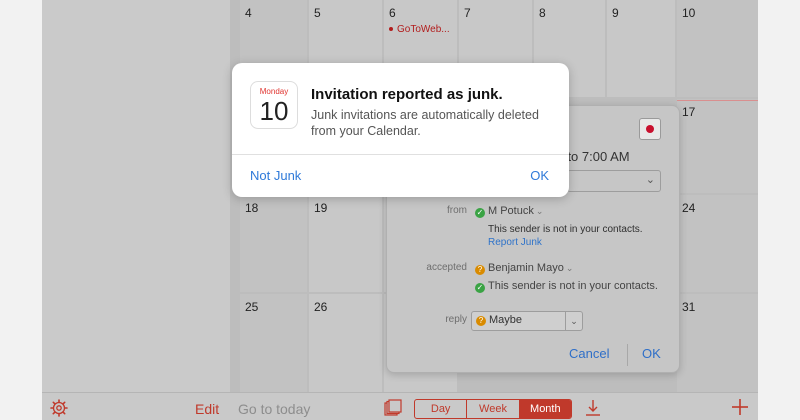 The image size is (800, 420). Describe the element at coordinates (593, 408) in the screenshot. I see `download-icon` at that location.